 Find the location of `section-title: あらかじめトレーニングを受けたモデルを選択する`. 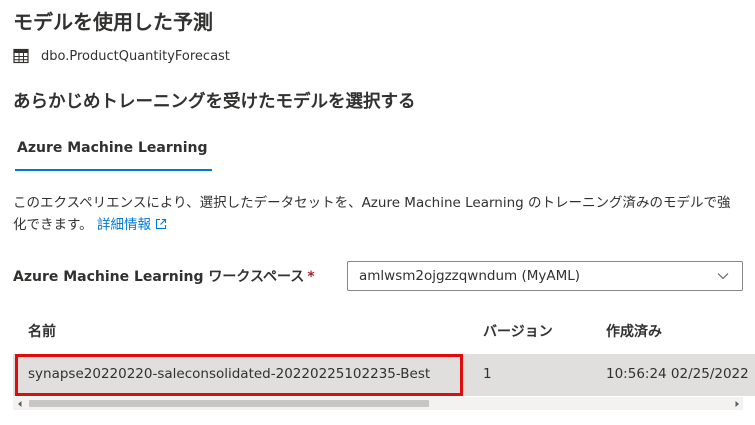

section-title: あらかじめトレーニングを受けたモデルを選択する is located at coordinates (214, 102).